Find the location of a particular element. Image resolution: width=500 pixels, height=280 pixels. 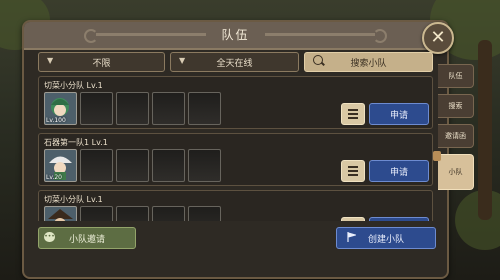

tab-team: 队伍 is located at coordinates (456, 76).